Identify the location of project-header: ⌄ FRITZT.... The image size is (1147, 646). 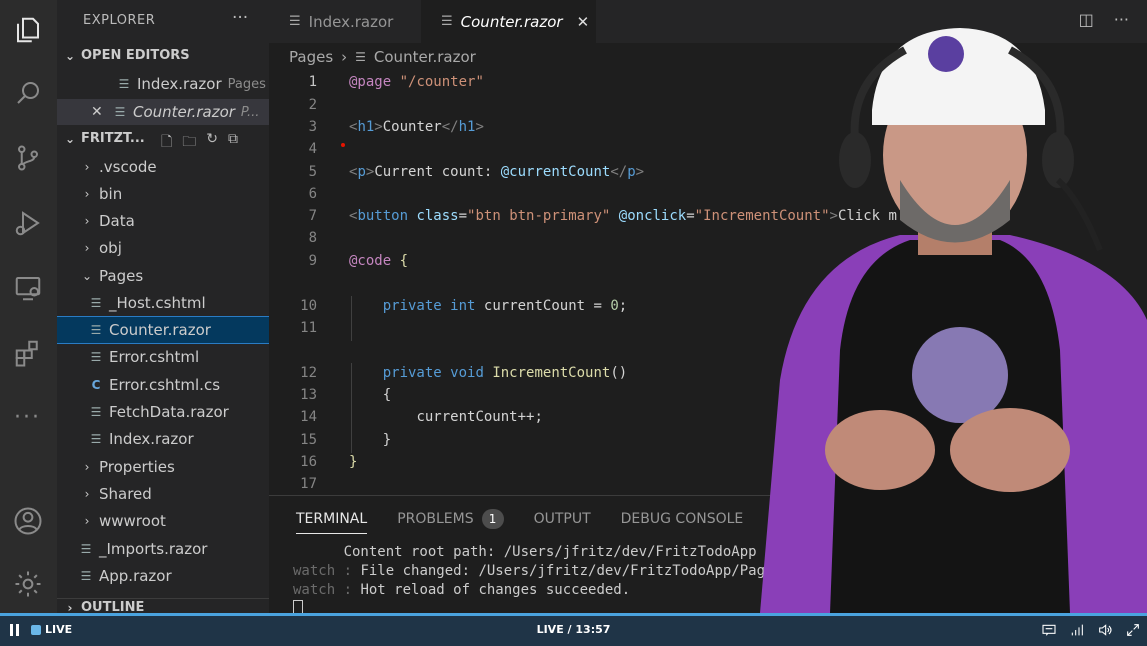
(101, 138).